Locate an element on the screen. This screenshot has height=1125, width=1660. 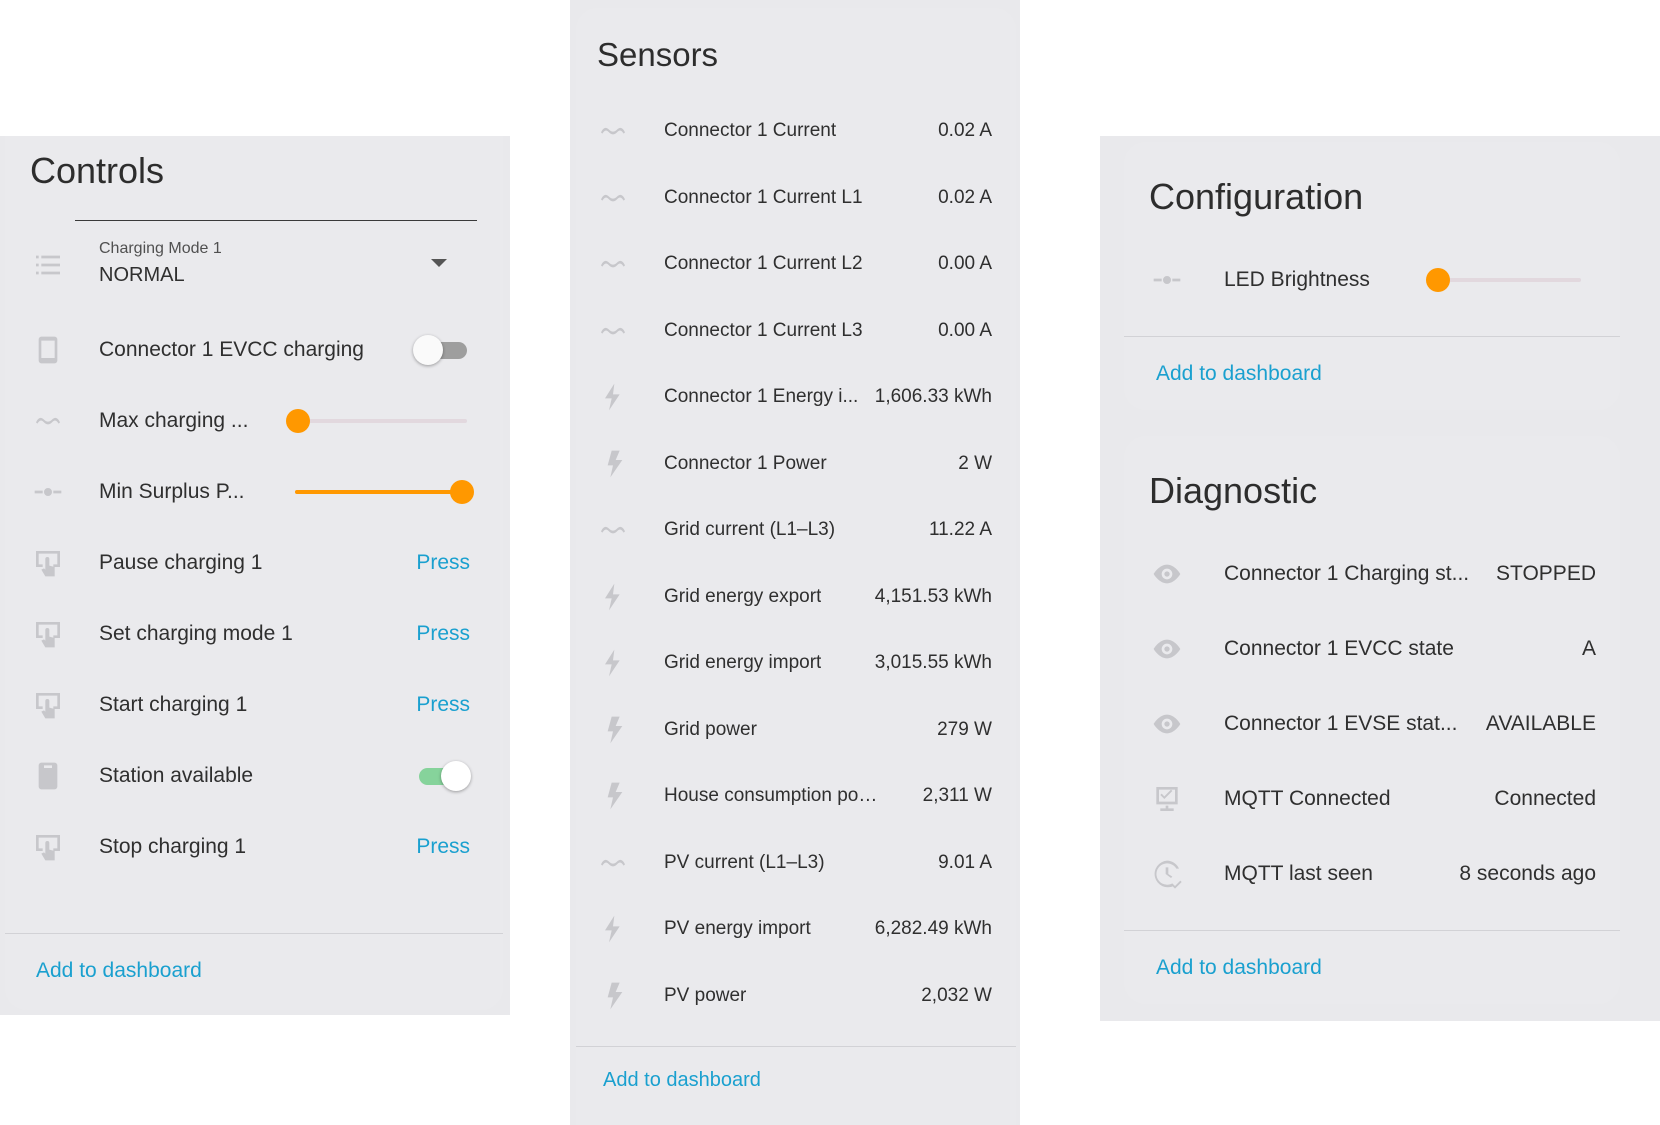
sensor-row: Connector 1 Current 0.02 A is located at coordinates (796, 131).